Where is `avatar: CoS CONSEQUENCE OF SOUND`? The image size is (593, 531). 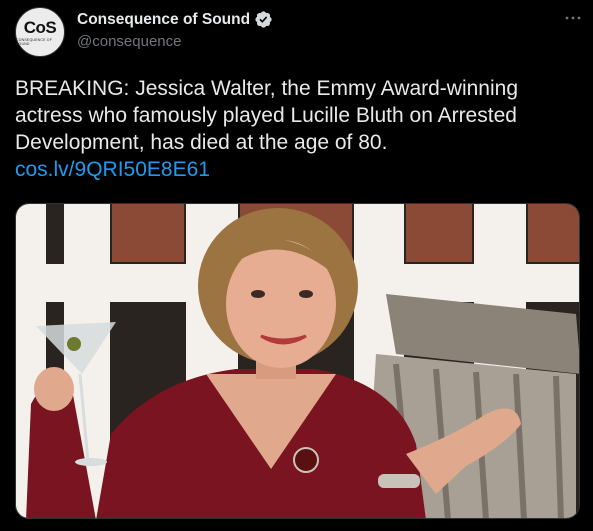 avatar: CoS CONSEQUENCE OF SOUND is located at coordinates (40, 32).